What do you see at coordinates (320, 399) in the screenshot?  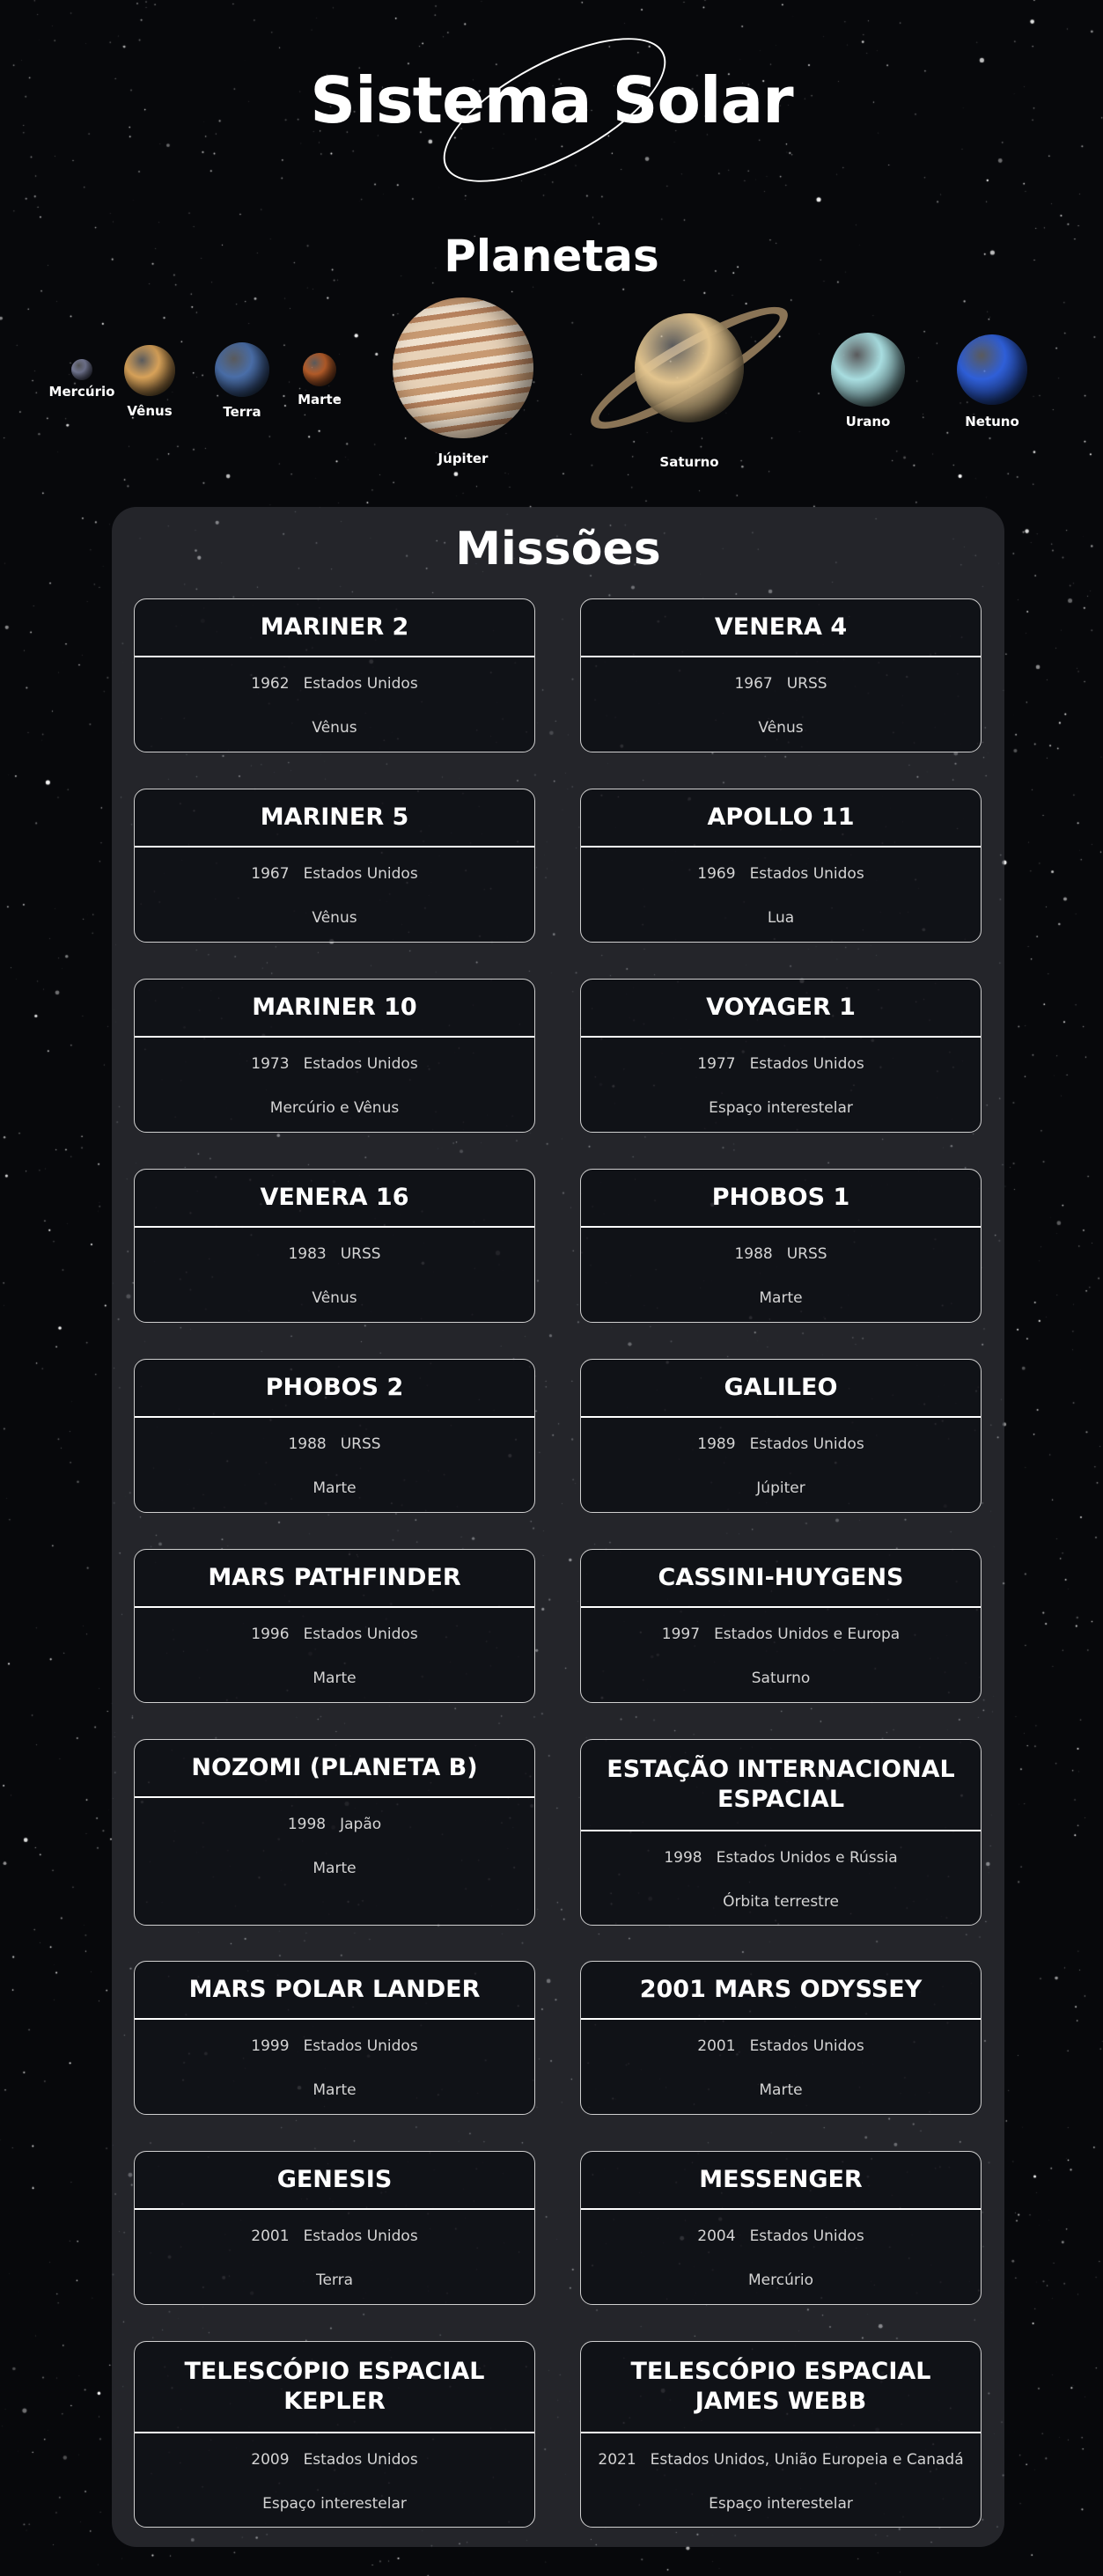 I see `planet-label: Marte` at bounding box center [320, 399].